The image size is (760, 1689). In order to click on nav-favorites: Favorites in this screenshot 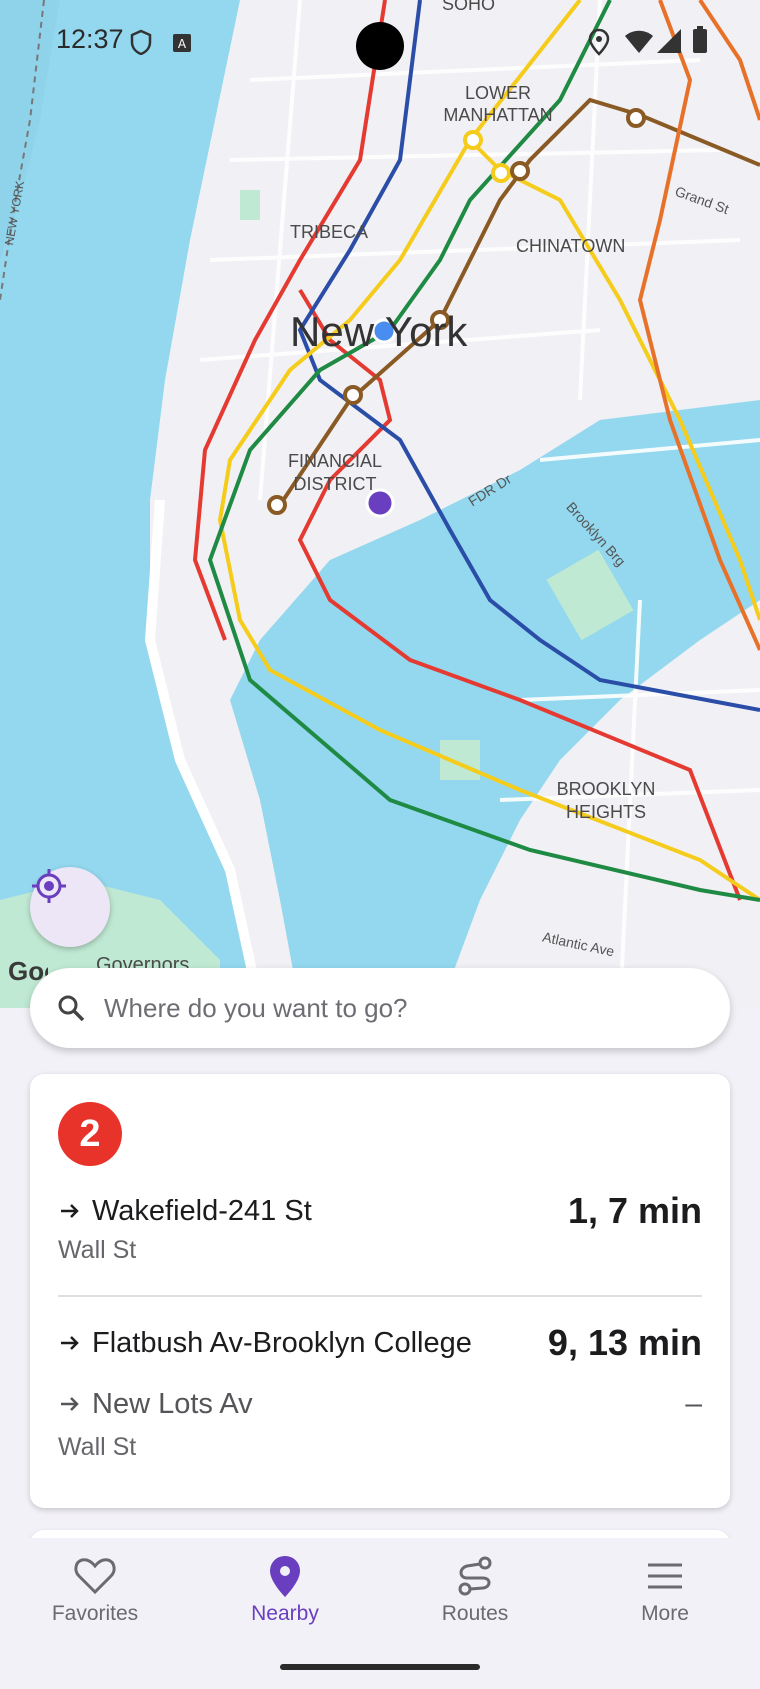, I will do `click(95, 1604)`.